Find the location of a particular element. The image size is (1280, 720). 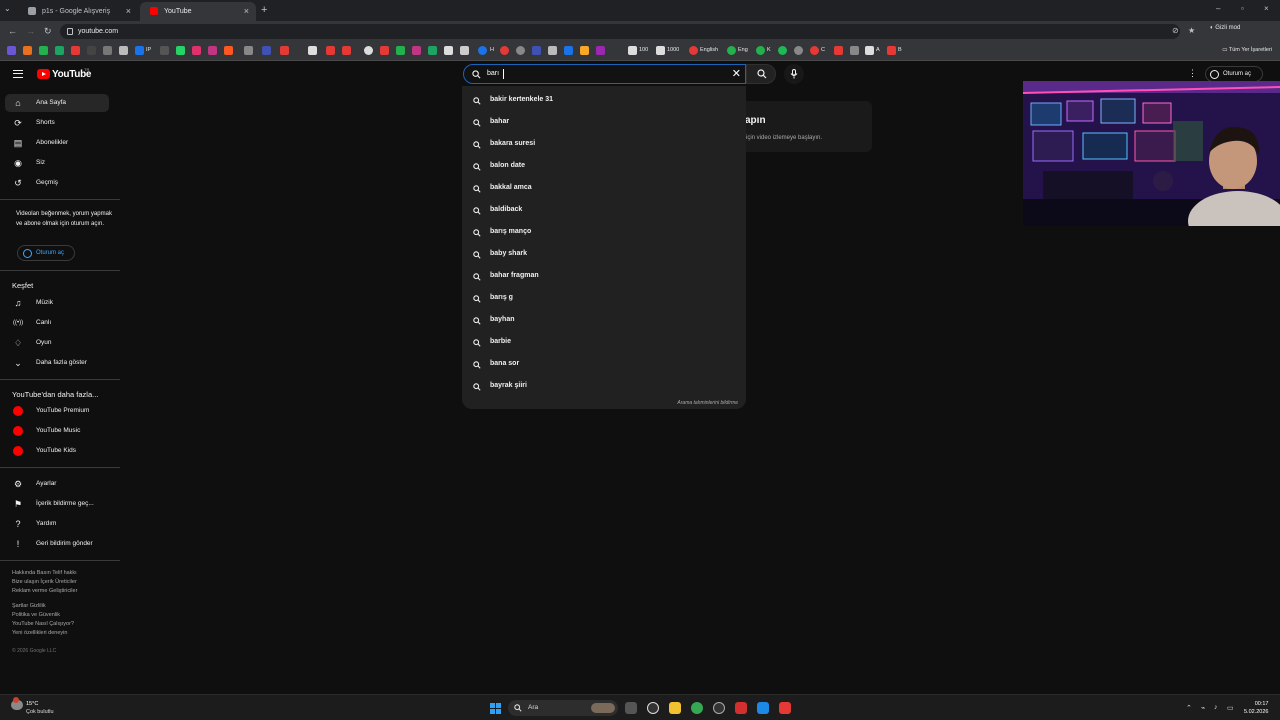

close-window-icon: × is located at coordinates (1266, 8).